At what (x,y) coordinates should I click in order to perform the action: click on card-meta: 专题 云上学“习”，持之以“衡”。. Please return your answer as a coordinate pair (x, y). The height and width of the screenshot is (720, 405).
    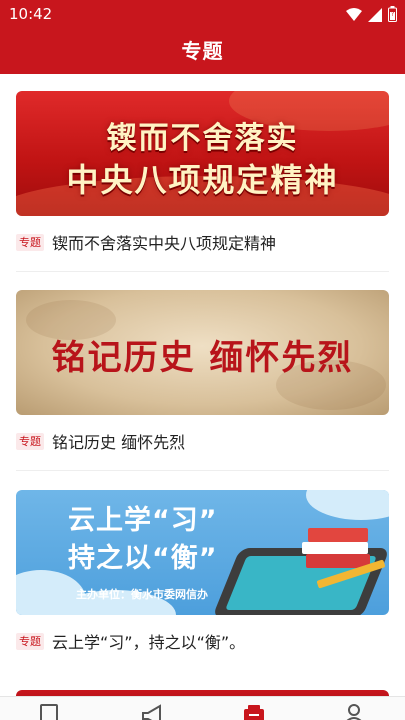
    Looking at the image, I should click on (202, 641).